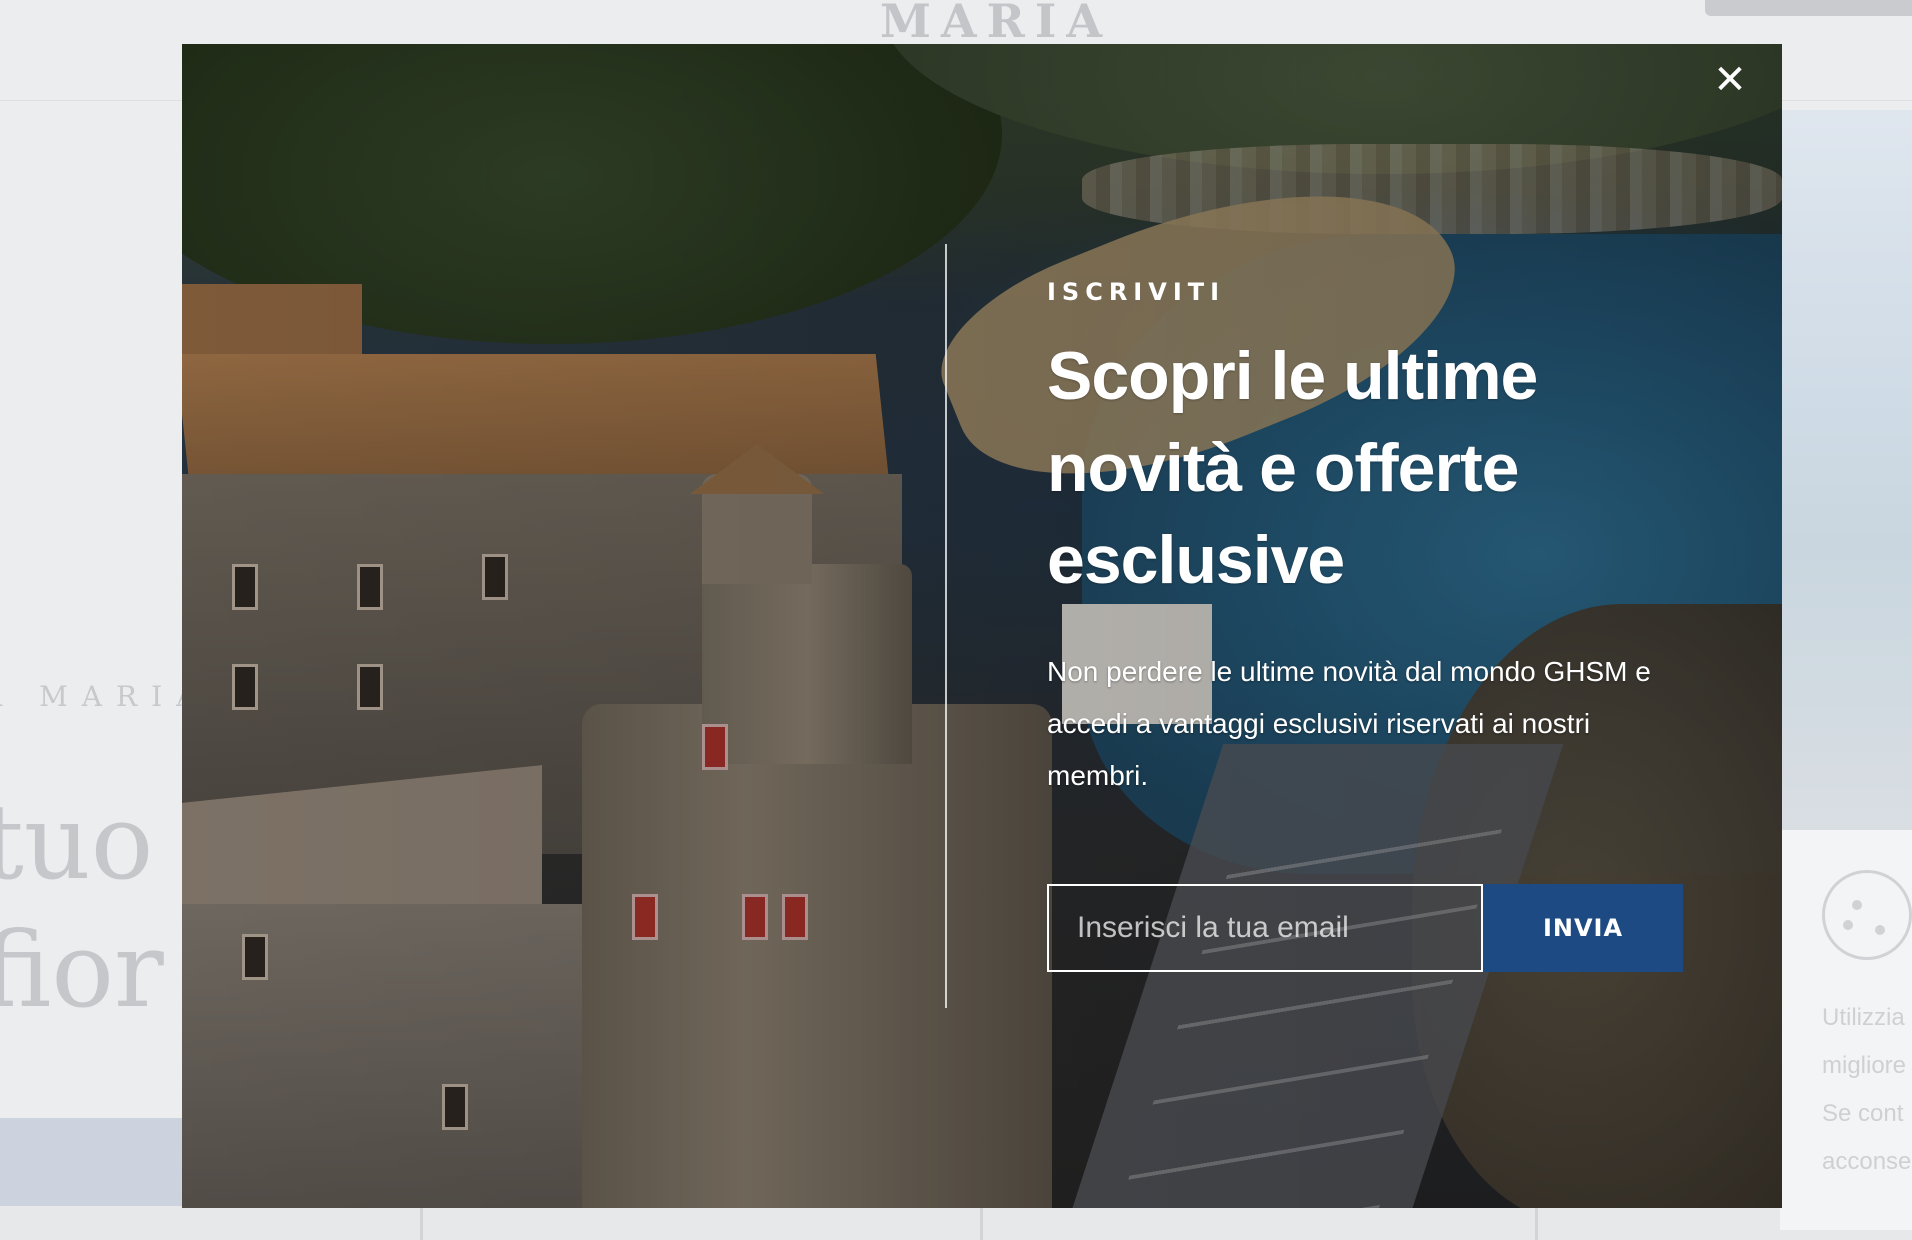 This screenshot has width=1912, height=1240. Describe the element at coordinates (105, 696) in the screenshot. I see `background-side-logo: A MARIA` at that location.